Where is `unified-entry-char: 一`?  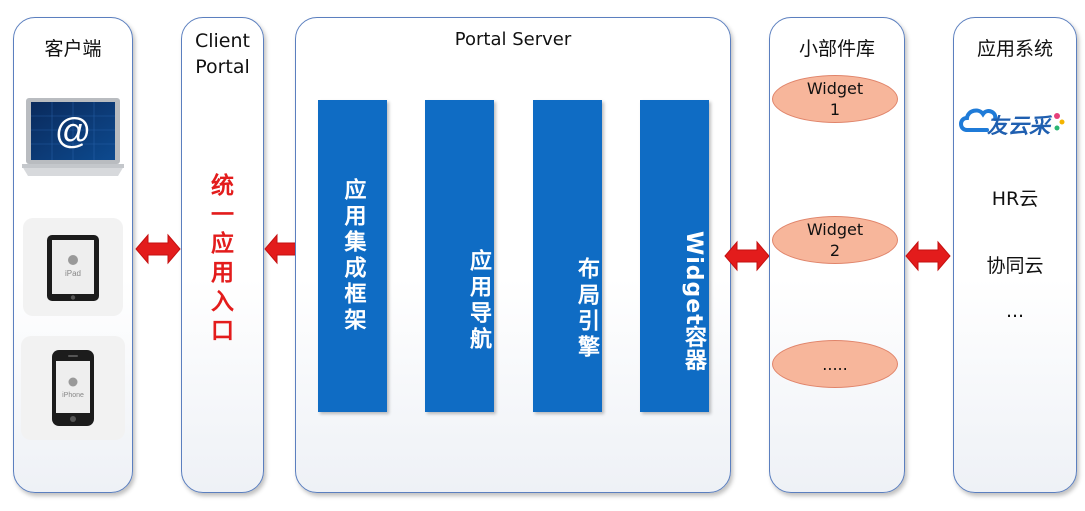 unified-entry-char: 一 is located at coordinates (222, 215).